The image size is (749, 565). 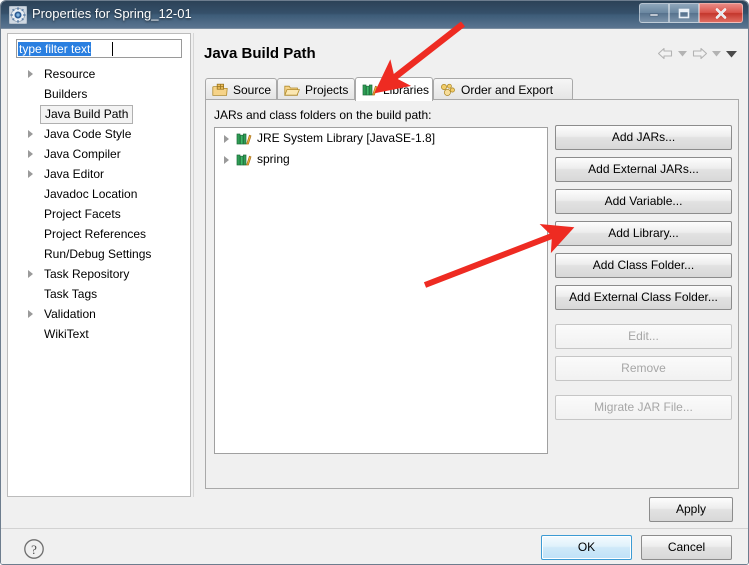 I want to click on tab-source: Source, so click(x=241, y=89).